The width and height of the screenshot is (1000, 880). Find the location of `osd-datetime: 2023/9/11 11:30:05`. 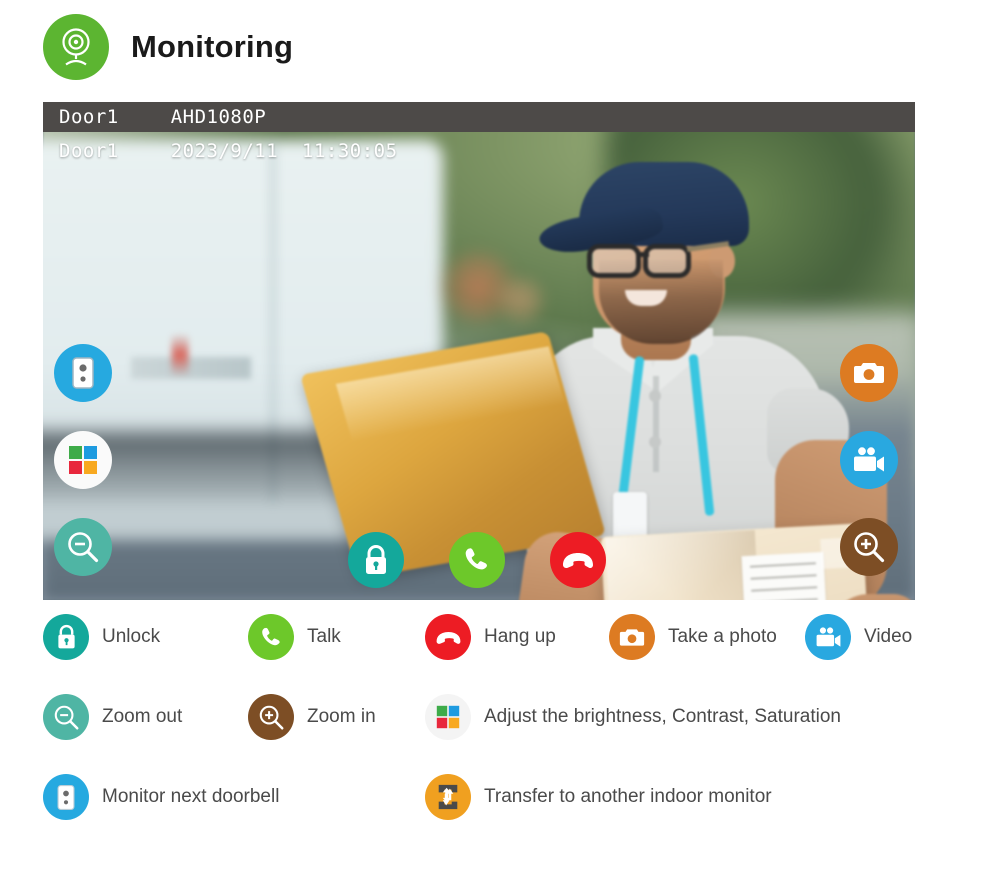

osd-datetime: 2023/9/11 11:30:05 is located at coordinates (284, 151).